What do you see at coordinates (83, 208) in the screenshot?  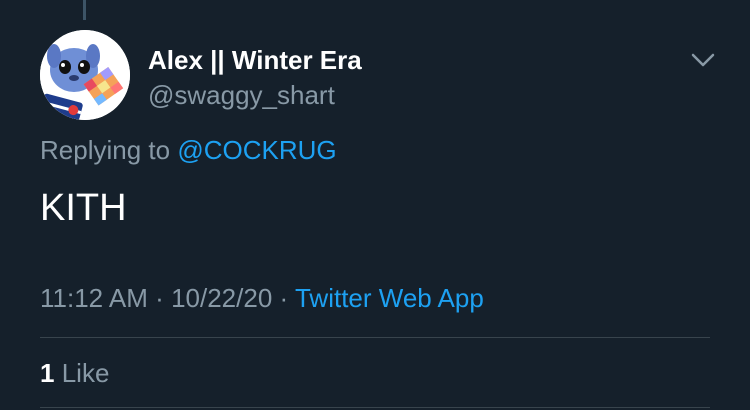 I see `tweet-text: KITH` at bounding box center [83, 208].